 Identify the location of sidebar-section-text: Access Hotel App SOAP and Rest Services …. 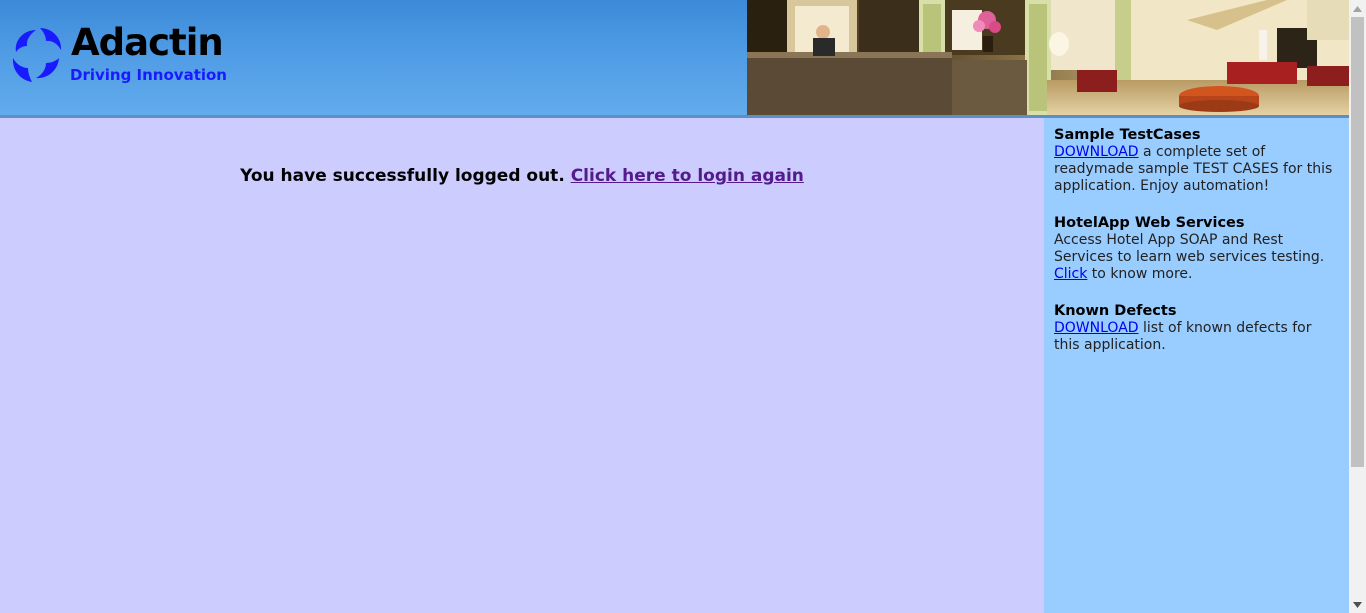
(1196, 257).